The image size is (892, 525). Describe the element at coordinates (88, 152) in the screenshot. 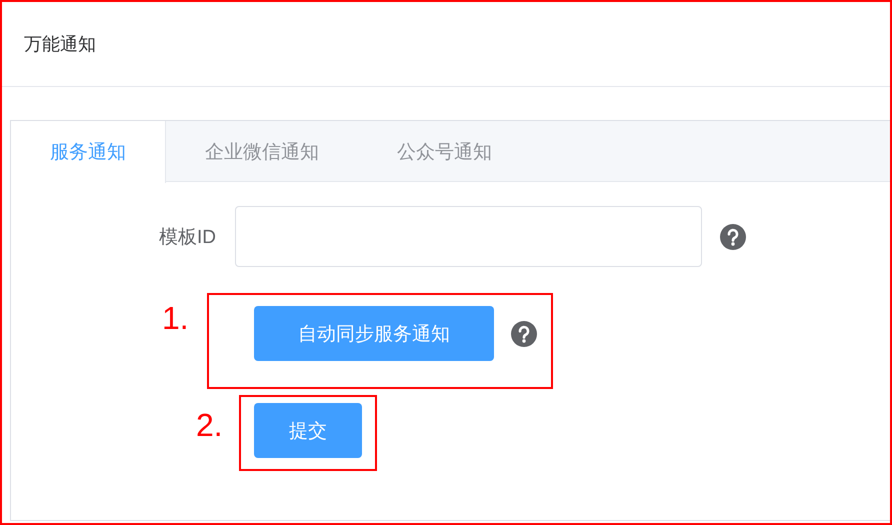

I see `tab: 服务通知` at that location.